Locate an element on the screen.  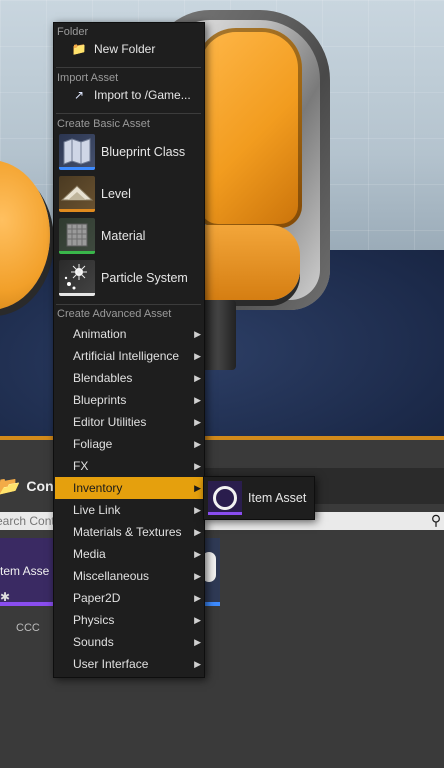
section-header-advanced: Create Advanced Asset is located at coordinates (114, 314).